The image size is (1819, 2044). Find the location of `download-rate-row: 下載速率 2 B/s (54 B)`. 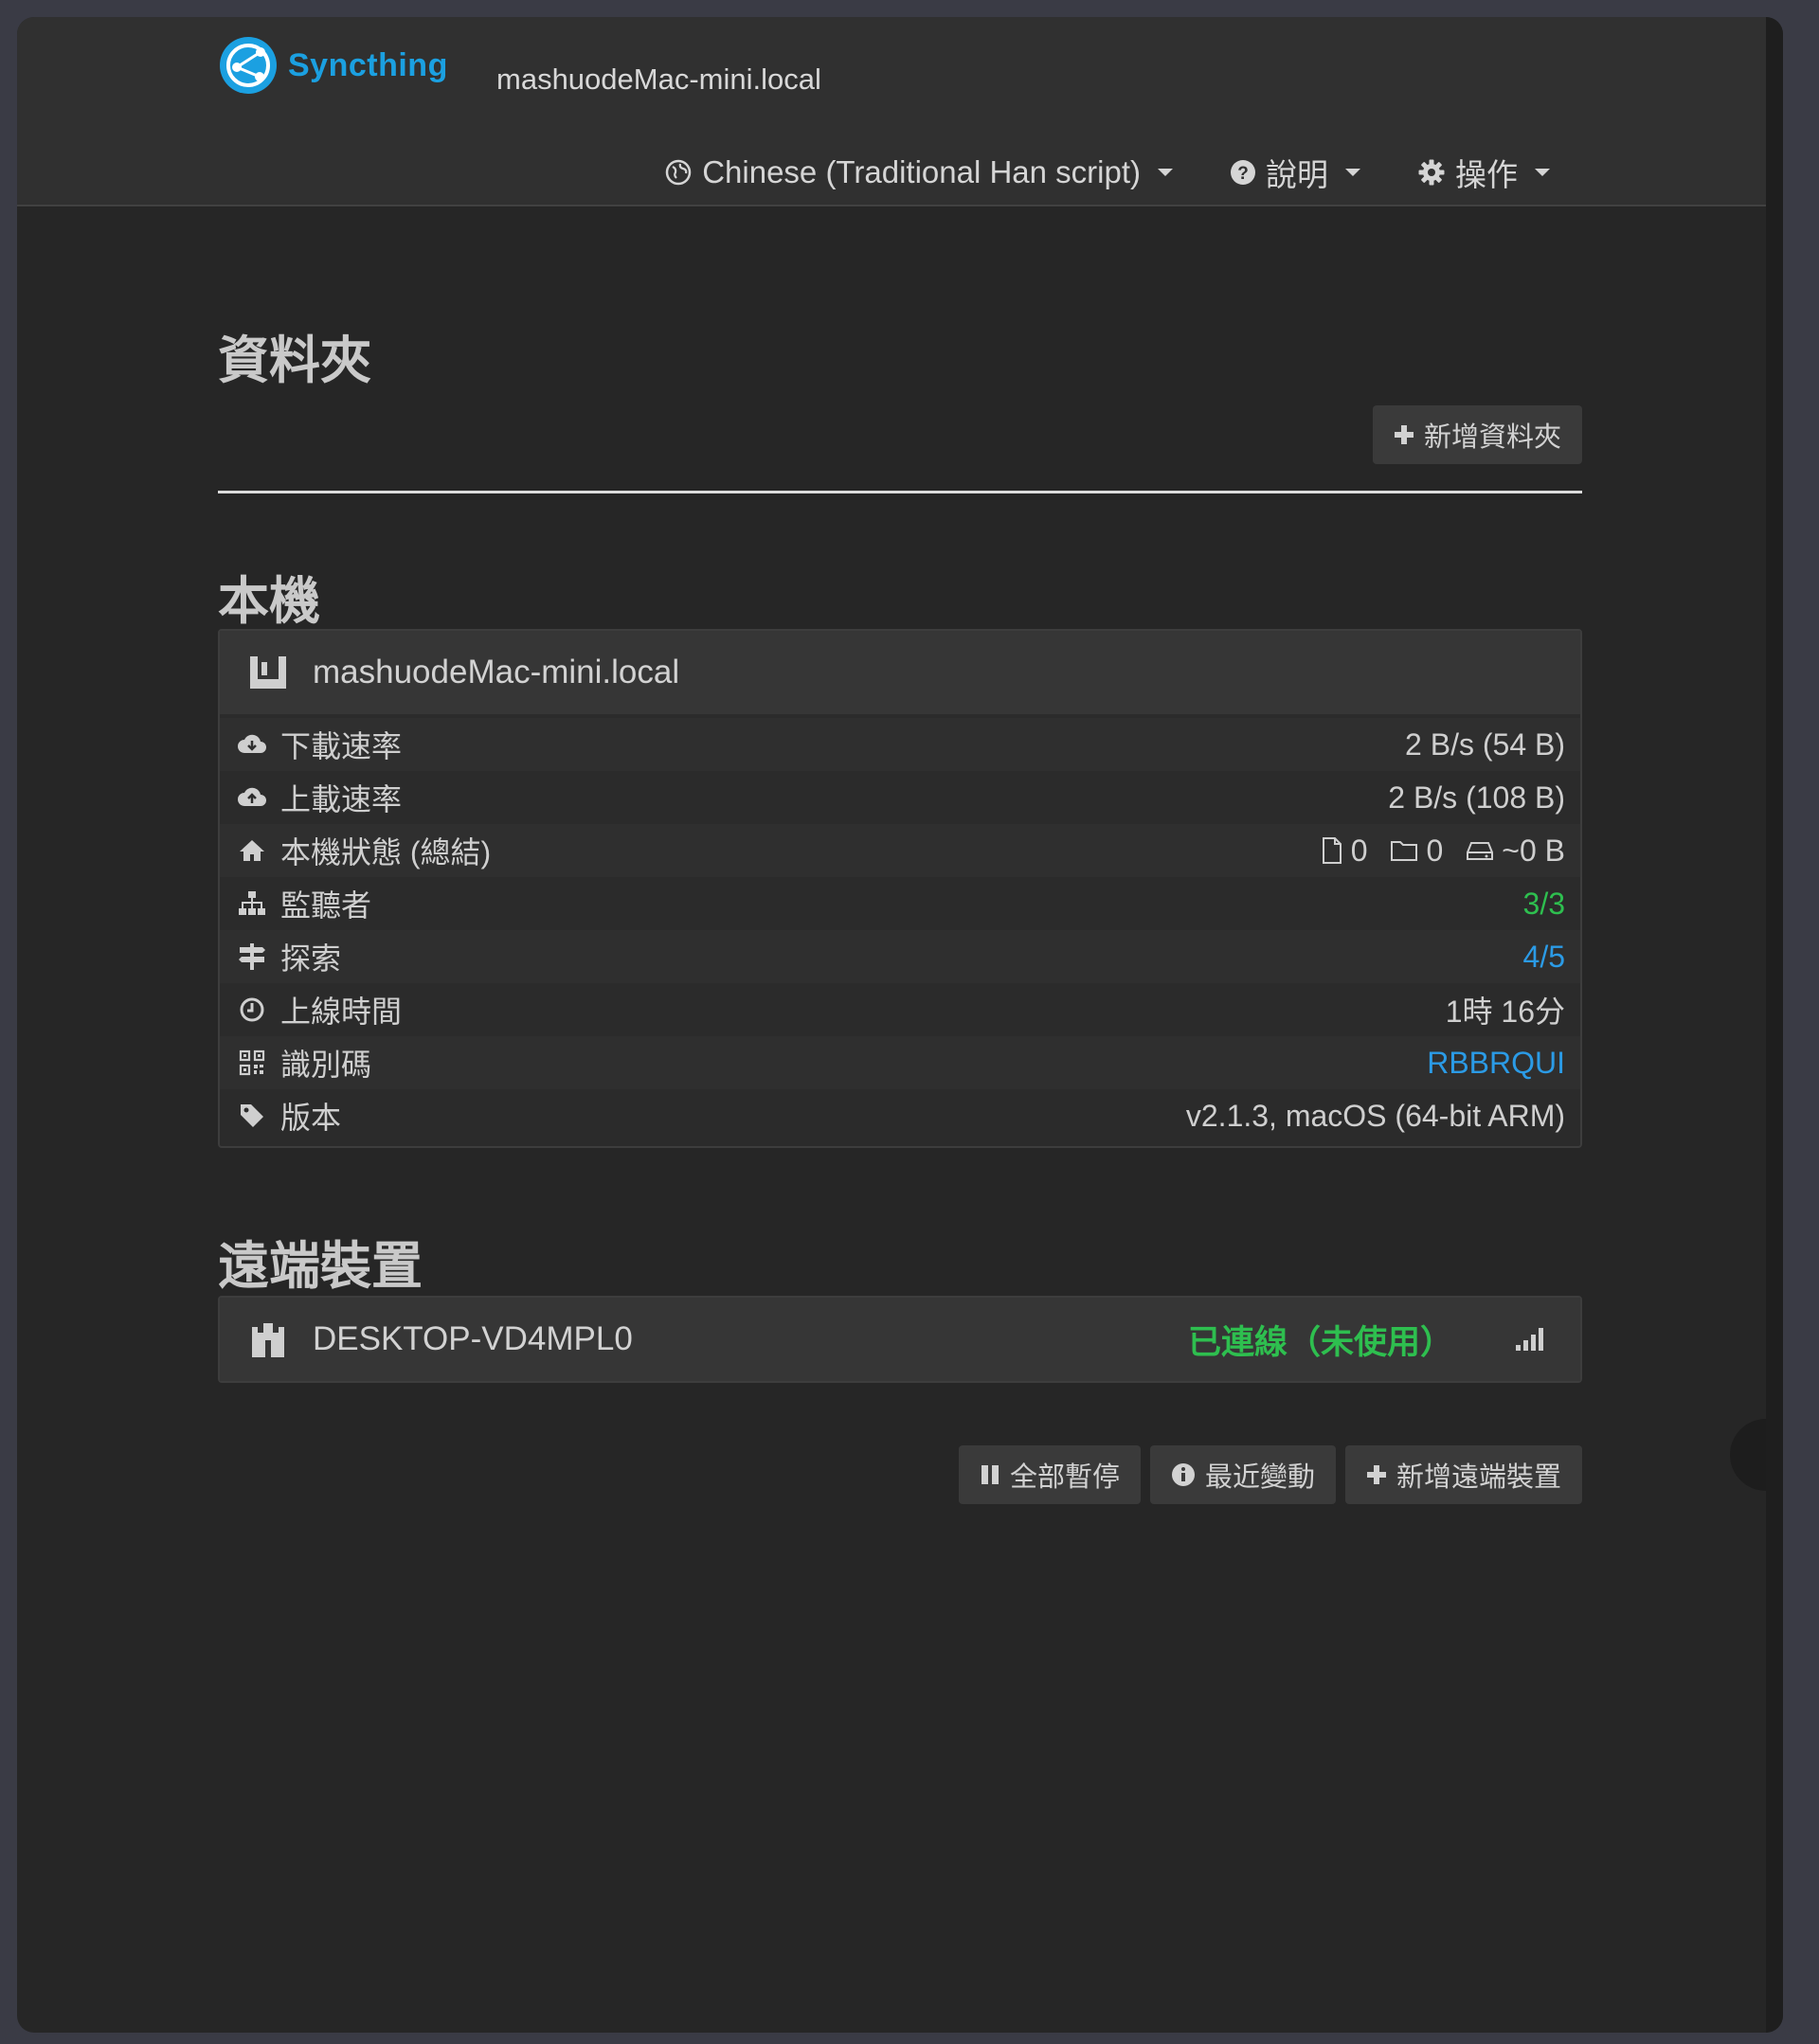

download-rate-row: 下載速率 2 B/s (54 B) is located at coordinates (900, 744).